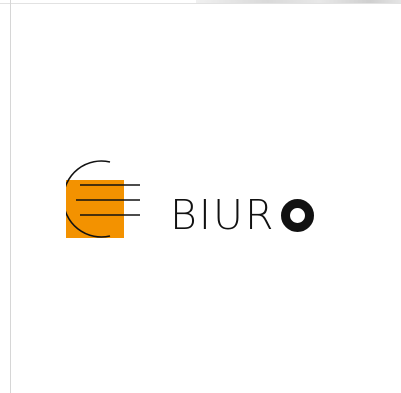 The height and width of the screenshot is (393, 401). Describe the element at coordinates (223, 214) in the screenshot. I see `wordmark-light-text: BIUR` at that location.